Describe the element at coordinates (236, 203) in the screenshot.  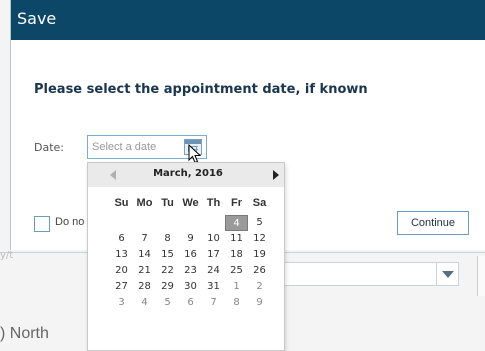
I see `weekday-label: Fr` at that location.